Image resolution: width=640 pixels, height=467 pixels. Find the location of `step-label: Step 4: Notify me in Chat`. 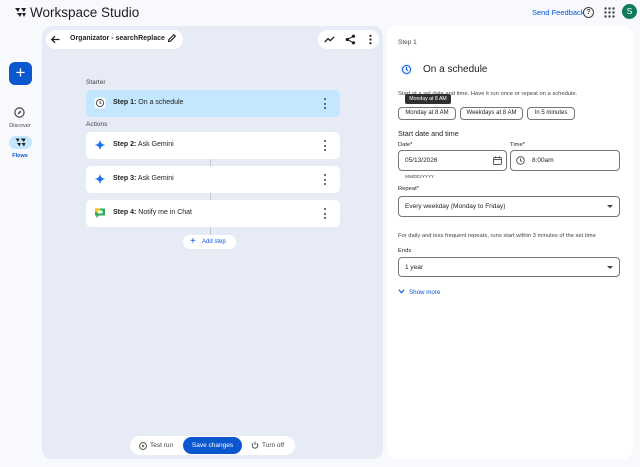

step-label: Step 4: Notify me in Chat is located at coordinates (152, 212).